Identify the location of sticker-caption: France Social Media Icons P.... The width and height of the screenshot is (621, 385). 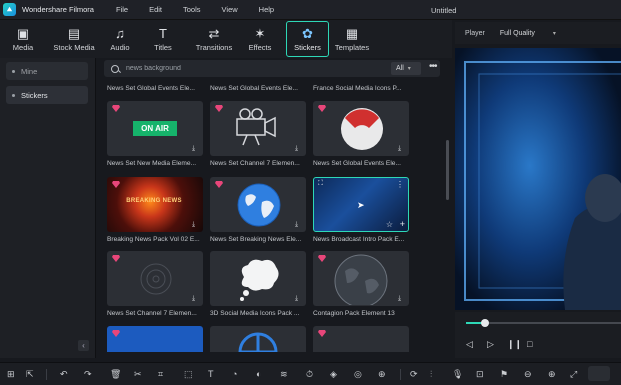
(357, 88).